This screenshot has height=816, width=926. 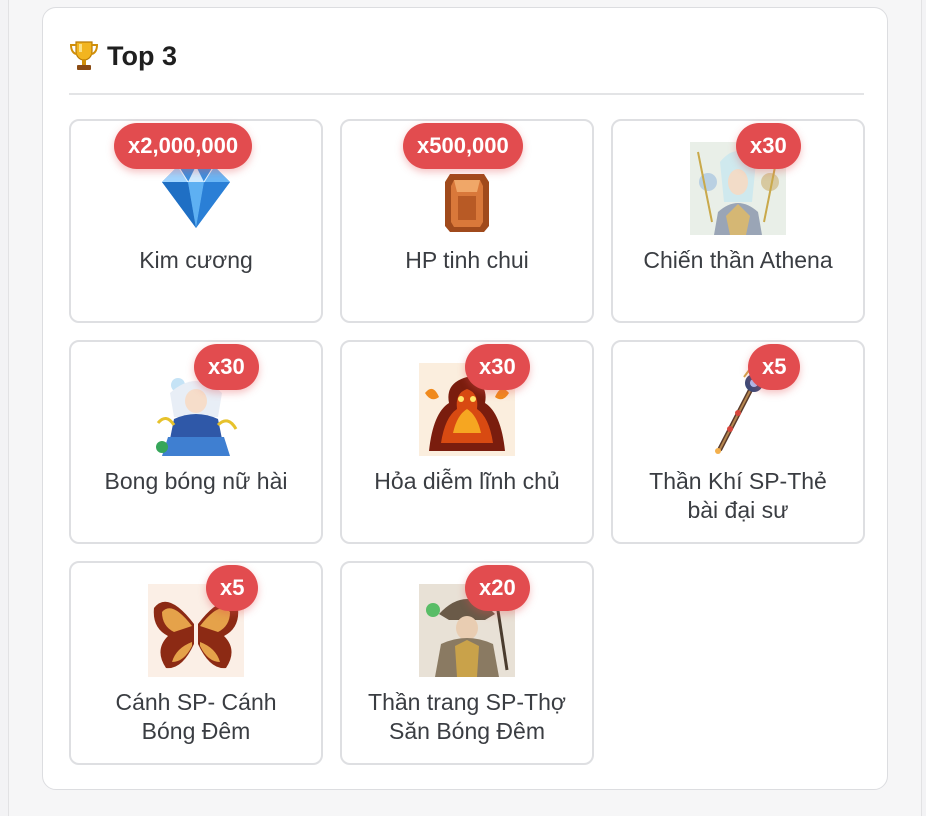 I want to click on reward-name: Hỏa diễm lĩnh chủ, so click(x=467, y=481).